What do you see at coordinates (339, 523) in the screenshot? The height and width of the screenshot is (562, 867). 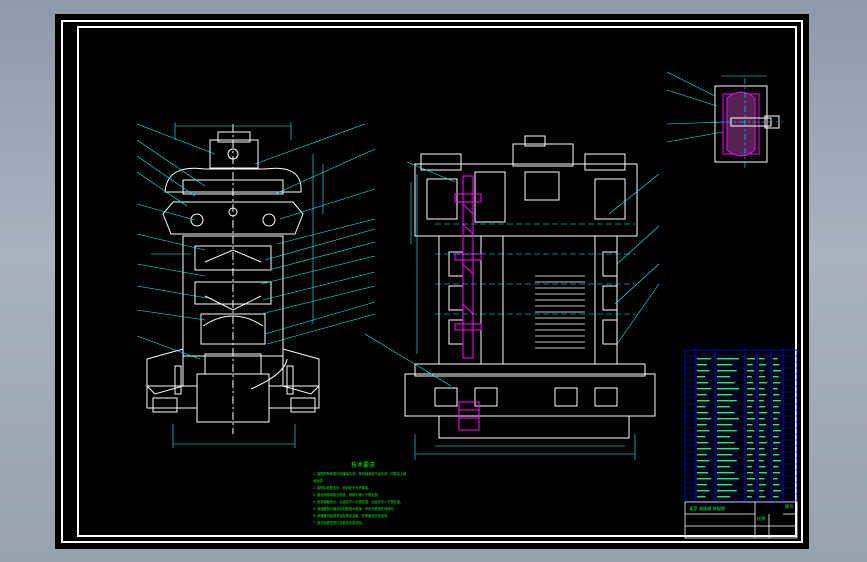 I see `notes-line-8: 7. 按试验规范进行空载及负载试验。` at bounding box center [339, 523].